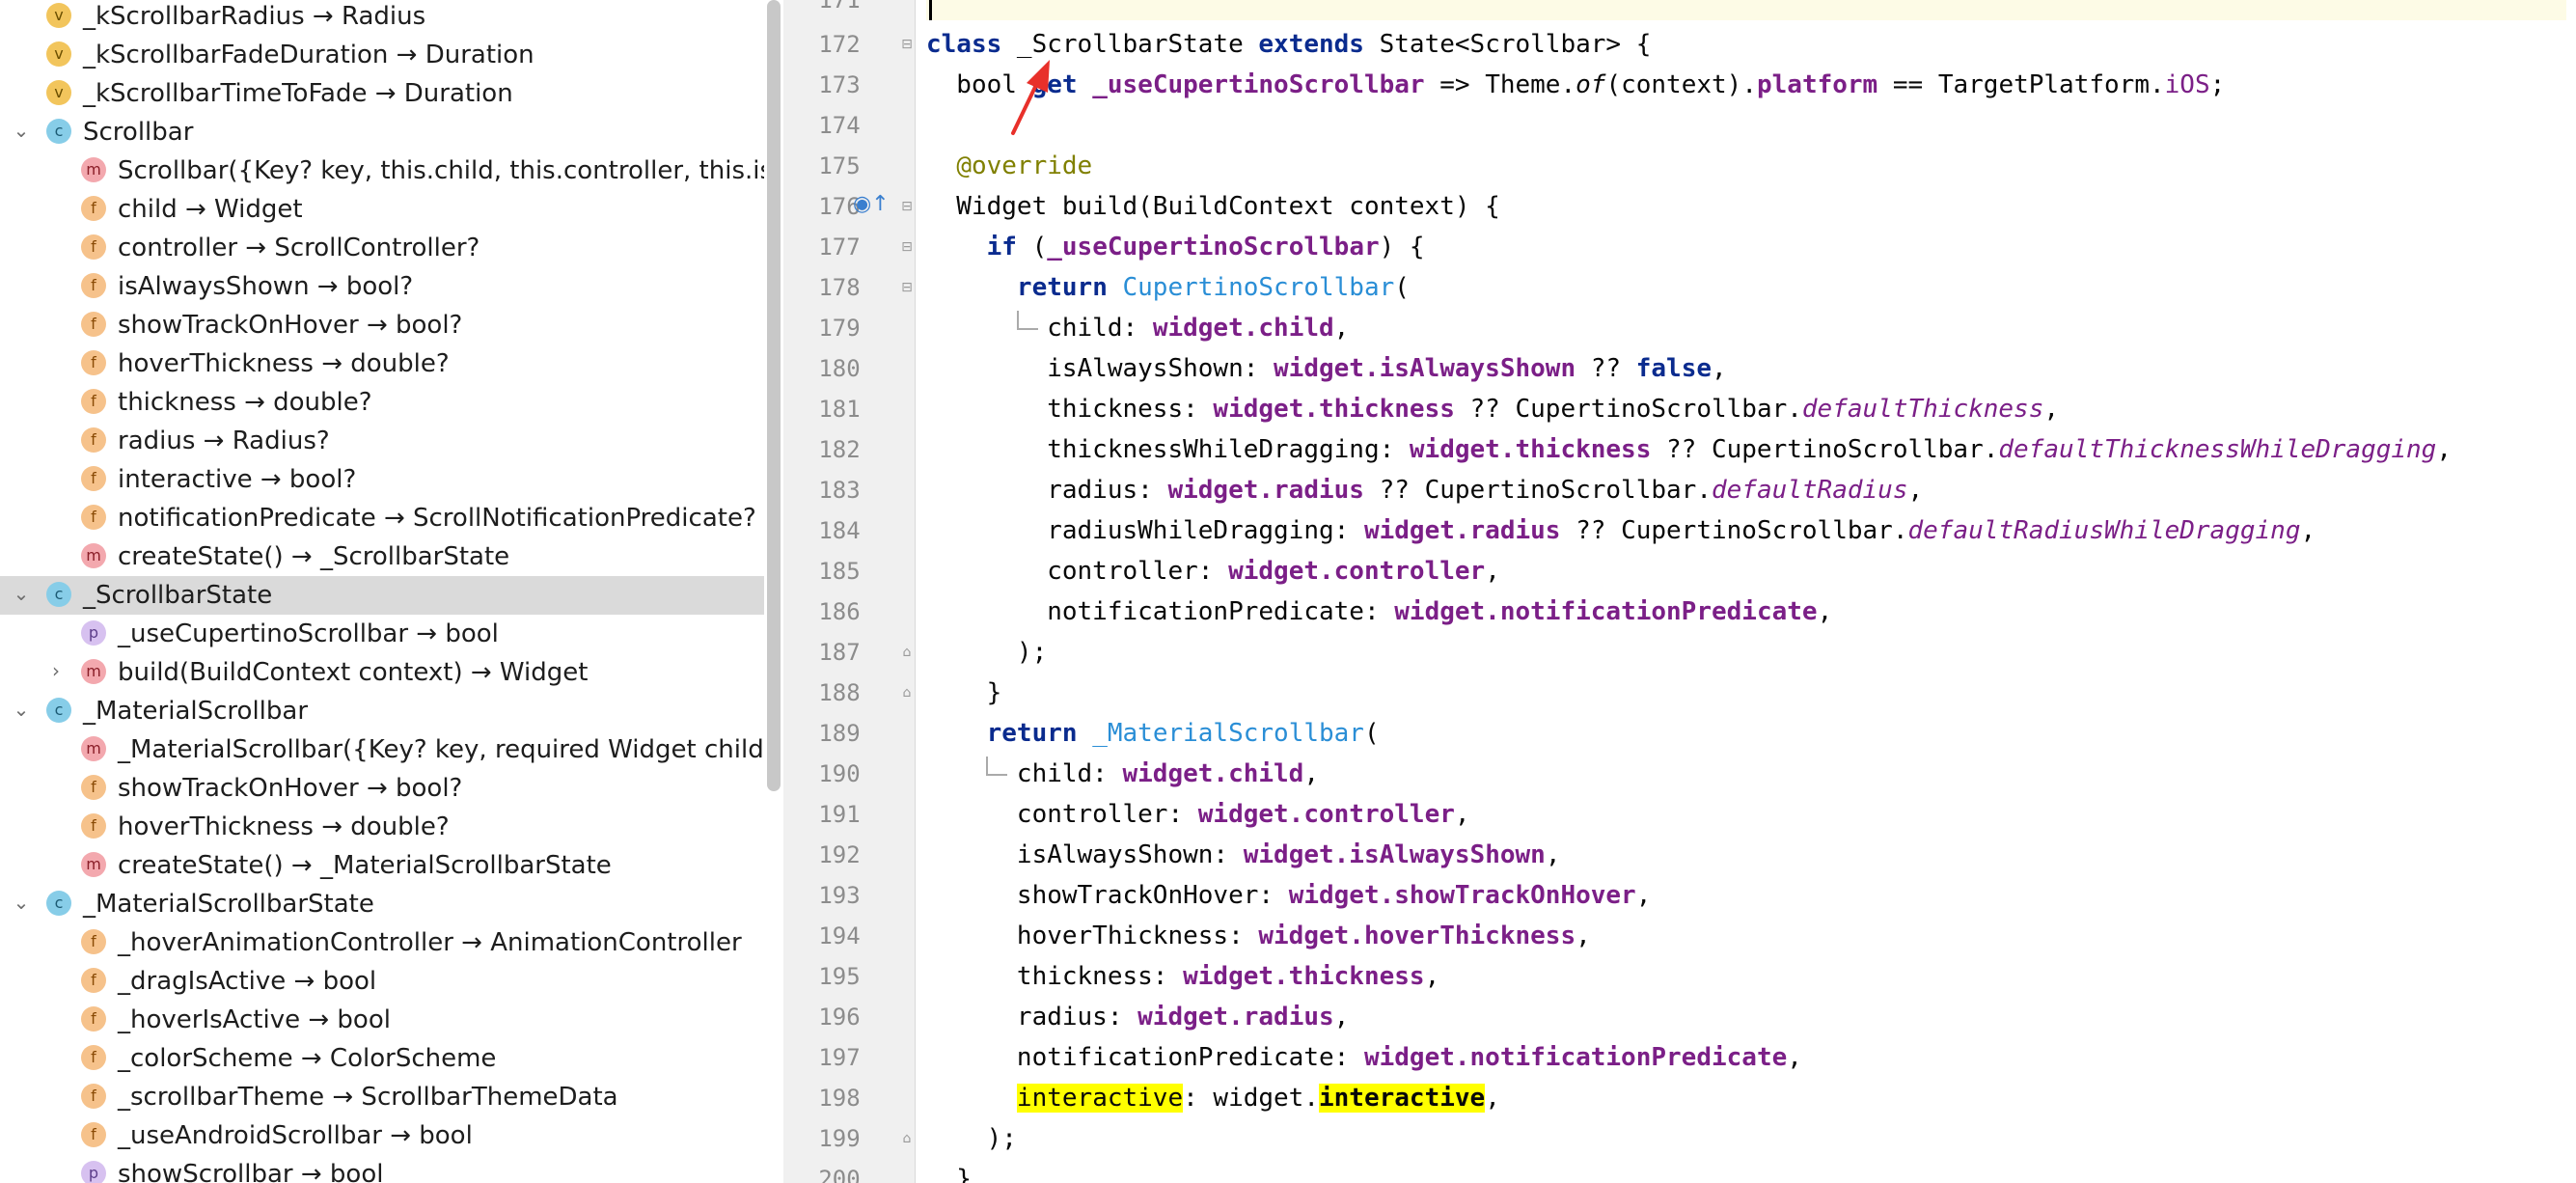  What do you see at coordinates (59, 904) in the screenshot?
I see `class-icon: c` at bounding box center [59, 904].